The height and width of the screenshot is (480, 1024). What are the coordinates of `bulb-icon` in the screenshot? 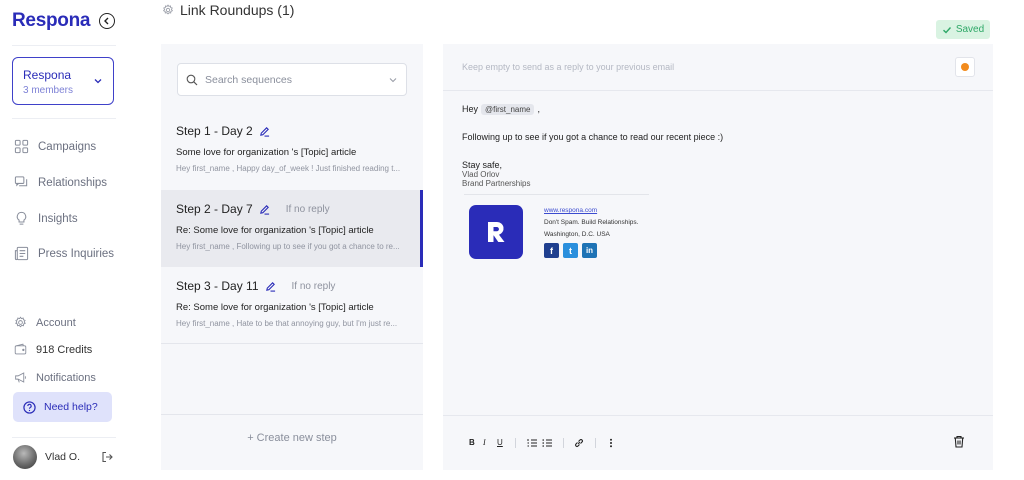 It's located at (21, 218).